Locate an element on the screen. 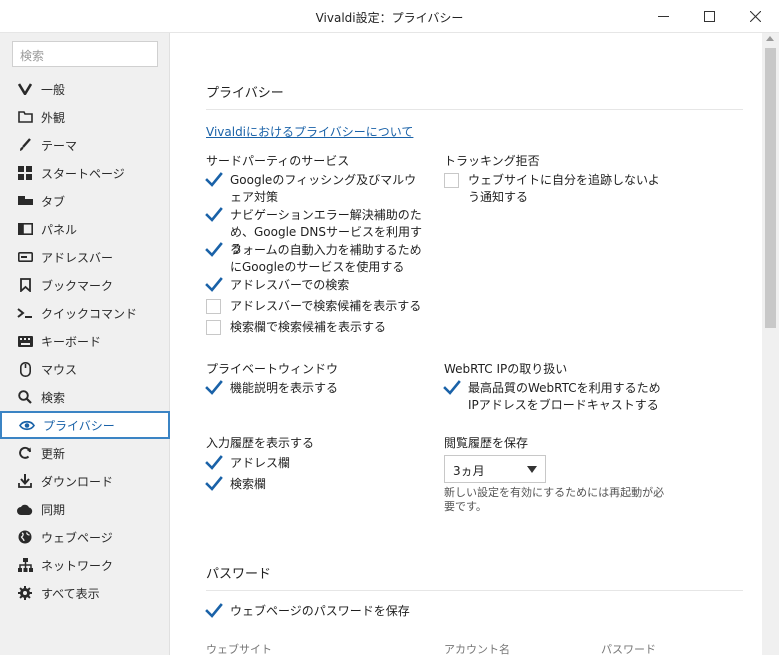  private-window-title: プライベートウィンドウ is located at coordinates (272, 369).